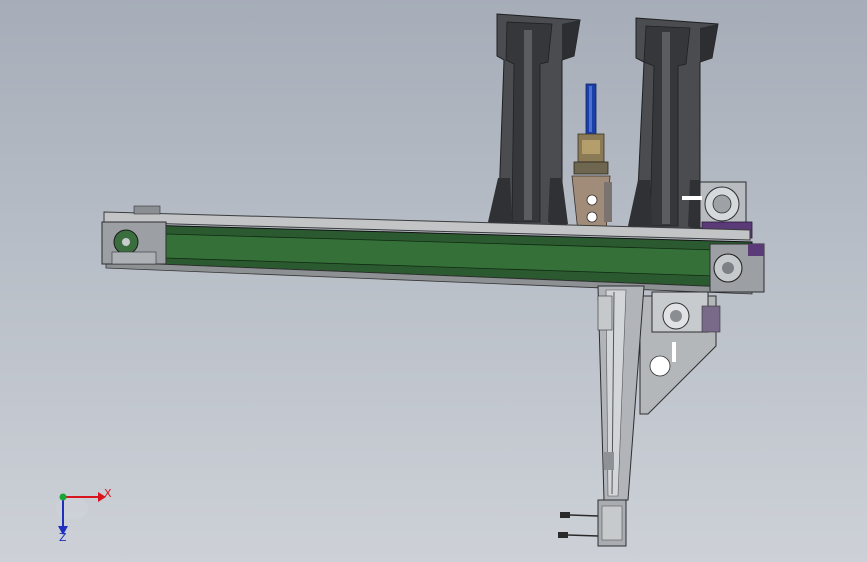 This screenshot has width=867, height=562. What do you see at coordinates (591, 158) in the screenshot?
I see `center-actuator` at bounding box center [591, 158].